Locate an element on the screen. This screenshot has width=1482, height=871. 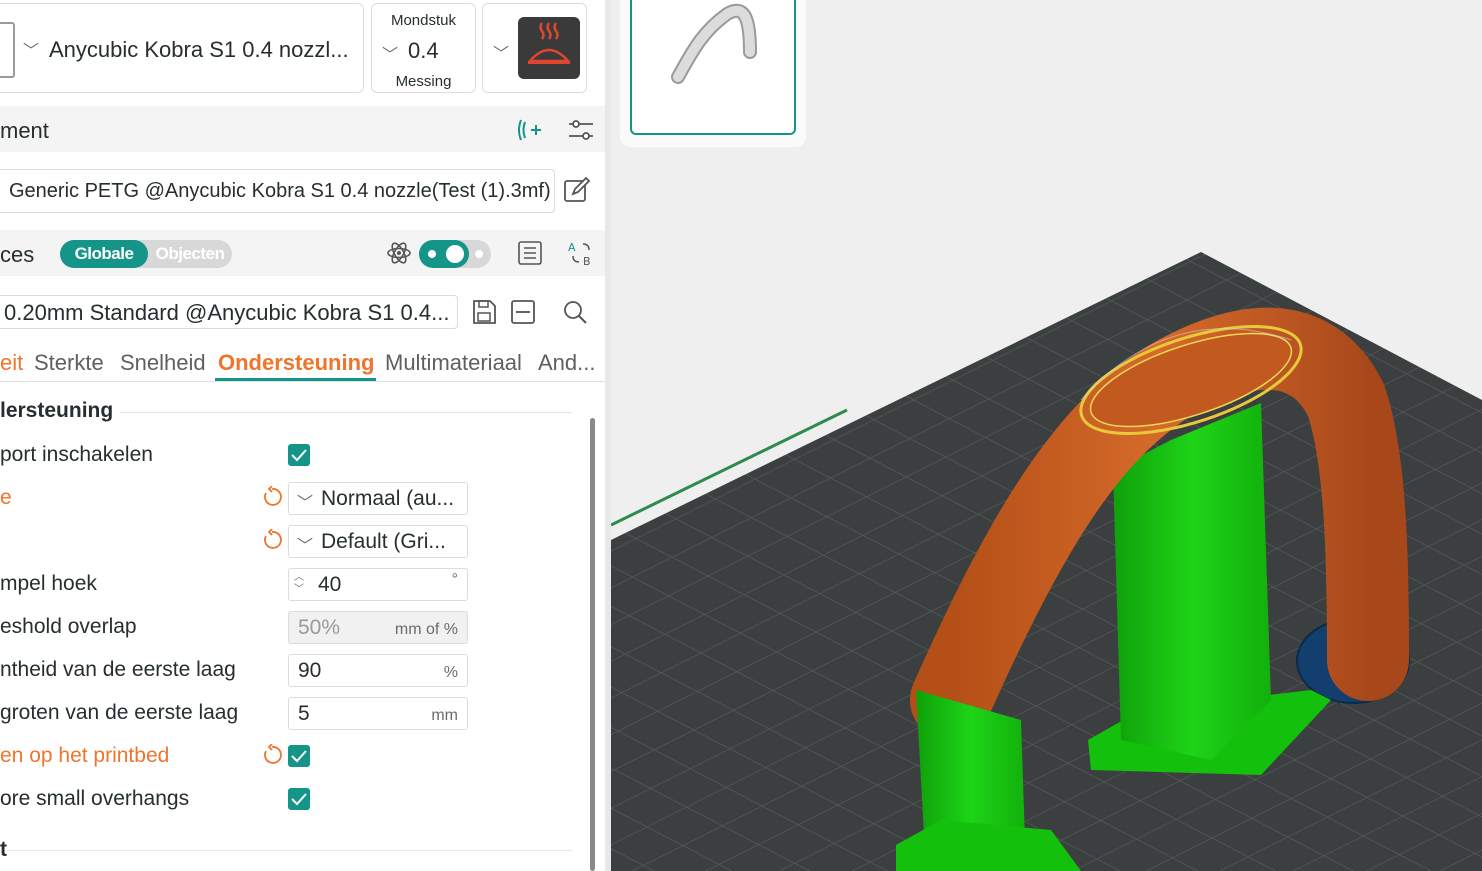
threshold-angle-input: ︿ ﹀ 40 ° is located at coordinates (378, 584).